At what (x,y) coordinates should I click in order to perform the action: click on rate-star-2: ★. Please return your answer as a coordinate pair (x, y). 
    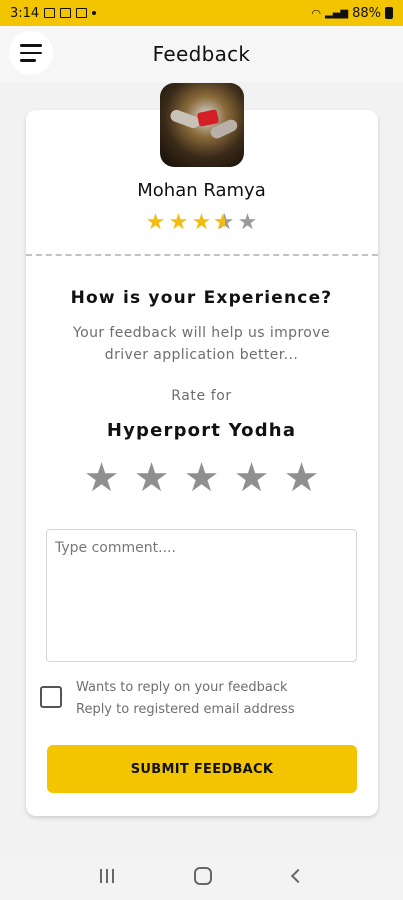
    Looking at the image, I should click on (152, 478).